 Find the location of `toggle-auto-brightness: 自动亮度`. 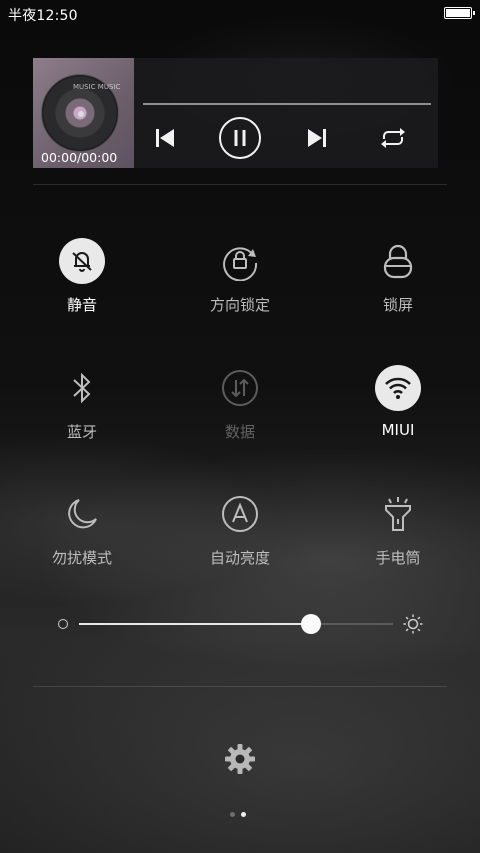

toggle-auto-brightness: 自动亮度 is located at coordinates (240, 541).